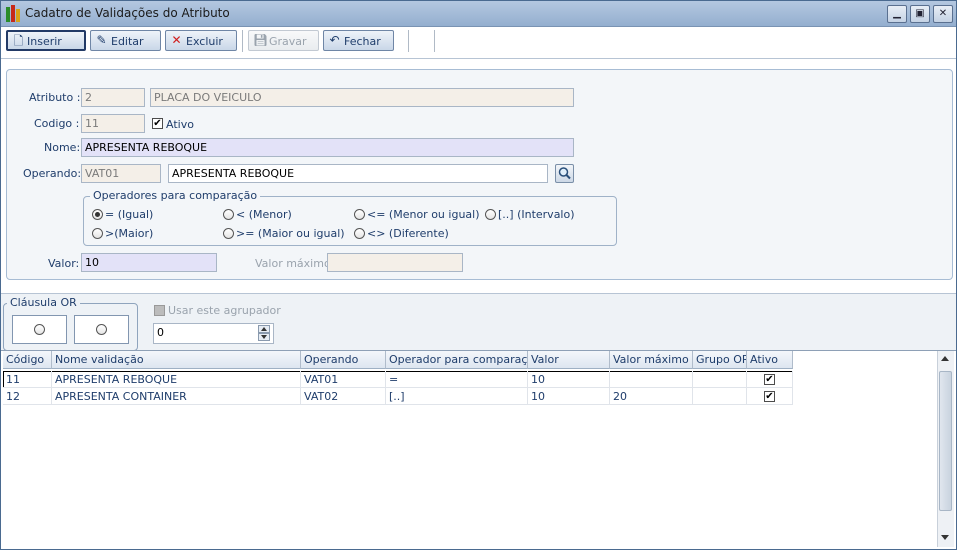 The image size is (957, 550). Describe the element at coordinates (651, 360) in the screenshot. I see `col-valor-maximo: Valor máximo` at that location.